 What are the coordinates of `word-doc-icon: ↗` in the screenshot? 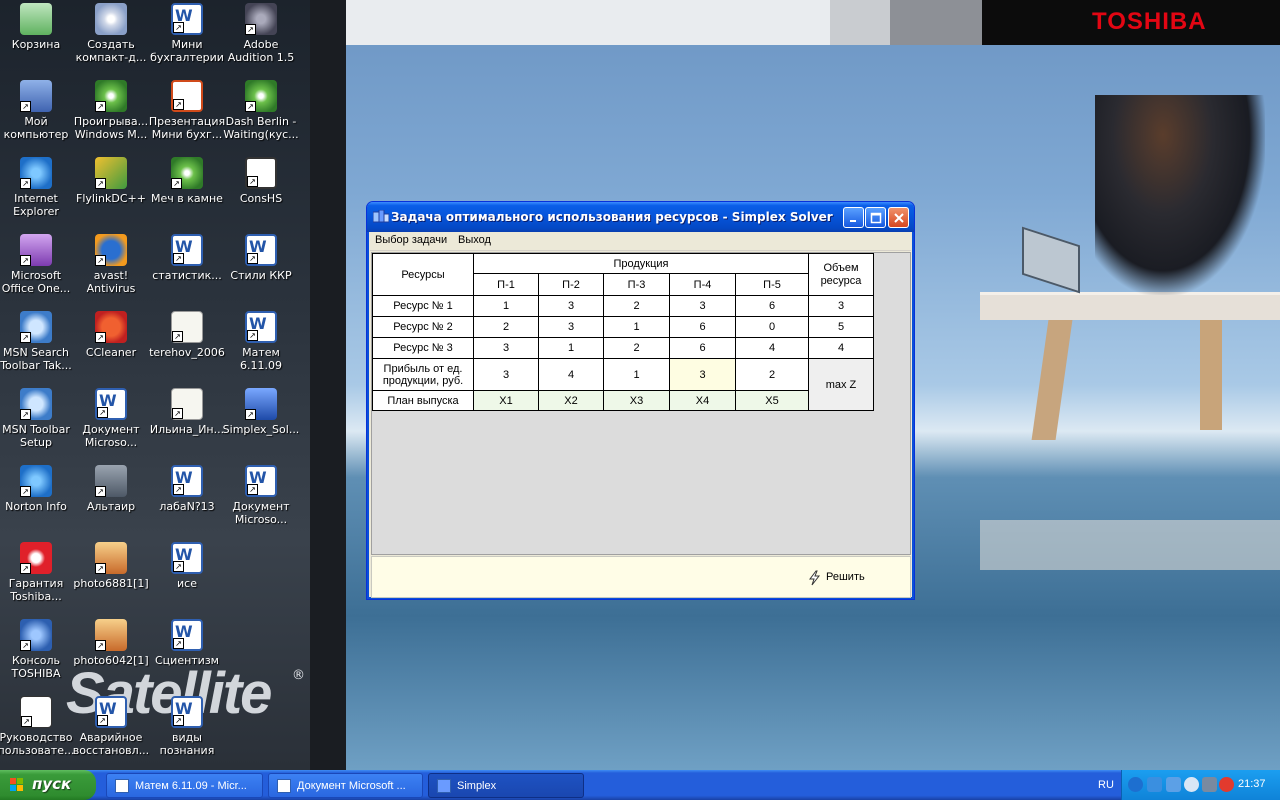 It's located at (261, 250).